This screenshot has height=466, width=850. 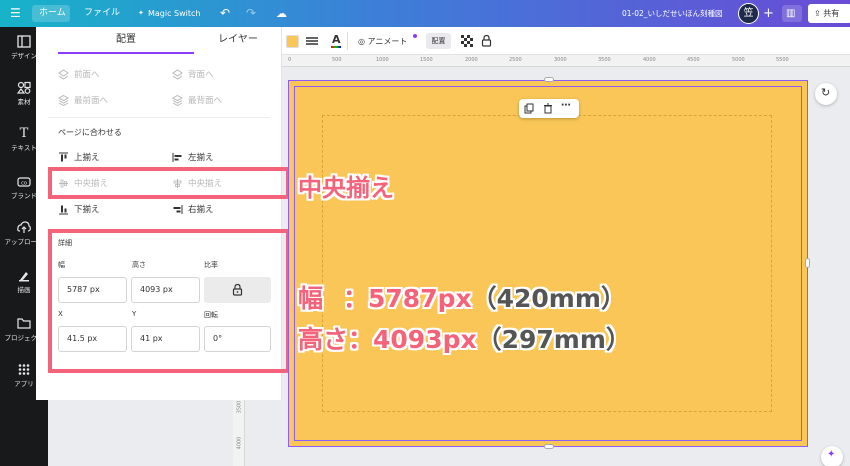 I want to click on align-right-label: 右揃え, so click(x=201, y=210).